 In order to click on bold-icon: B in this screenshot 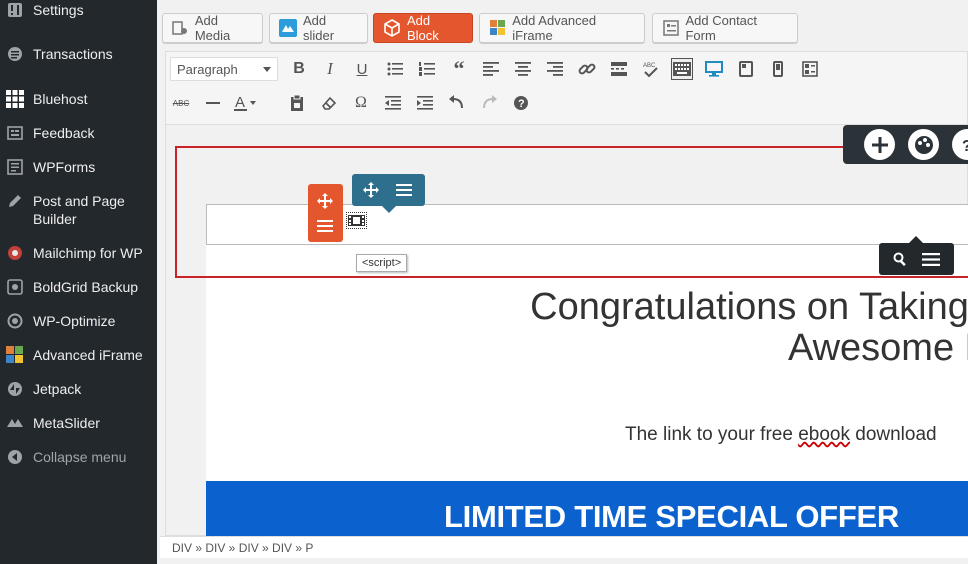, I will do `click(299, 68)`.